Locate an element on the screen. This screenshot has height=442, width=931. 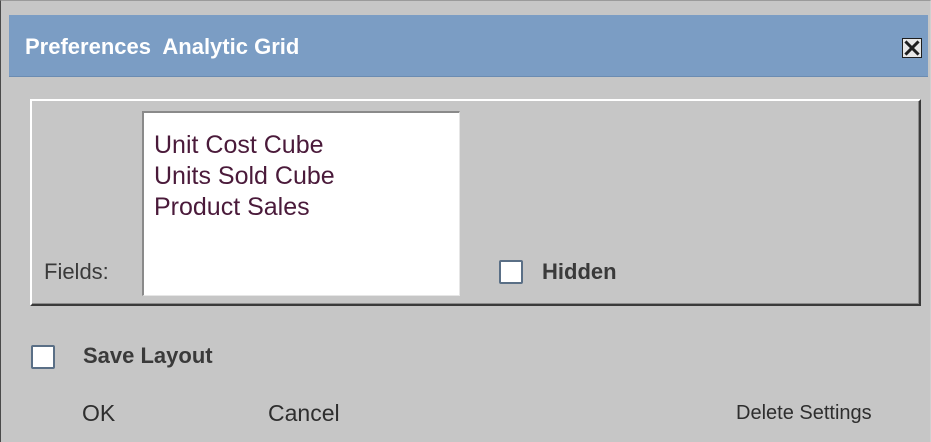
save-layout-label: Save Layout is located at coordinates (148, 355).